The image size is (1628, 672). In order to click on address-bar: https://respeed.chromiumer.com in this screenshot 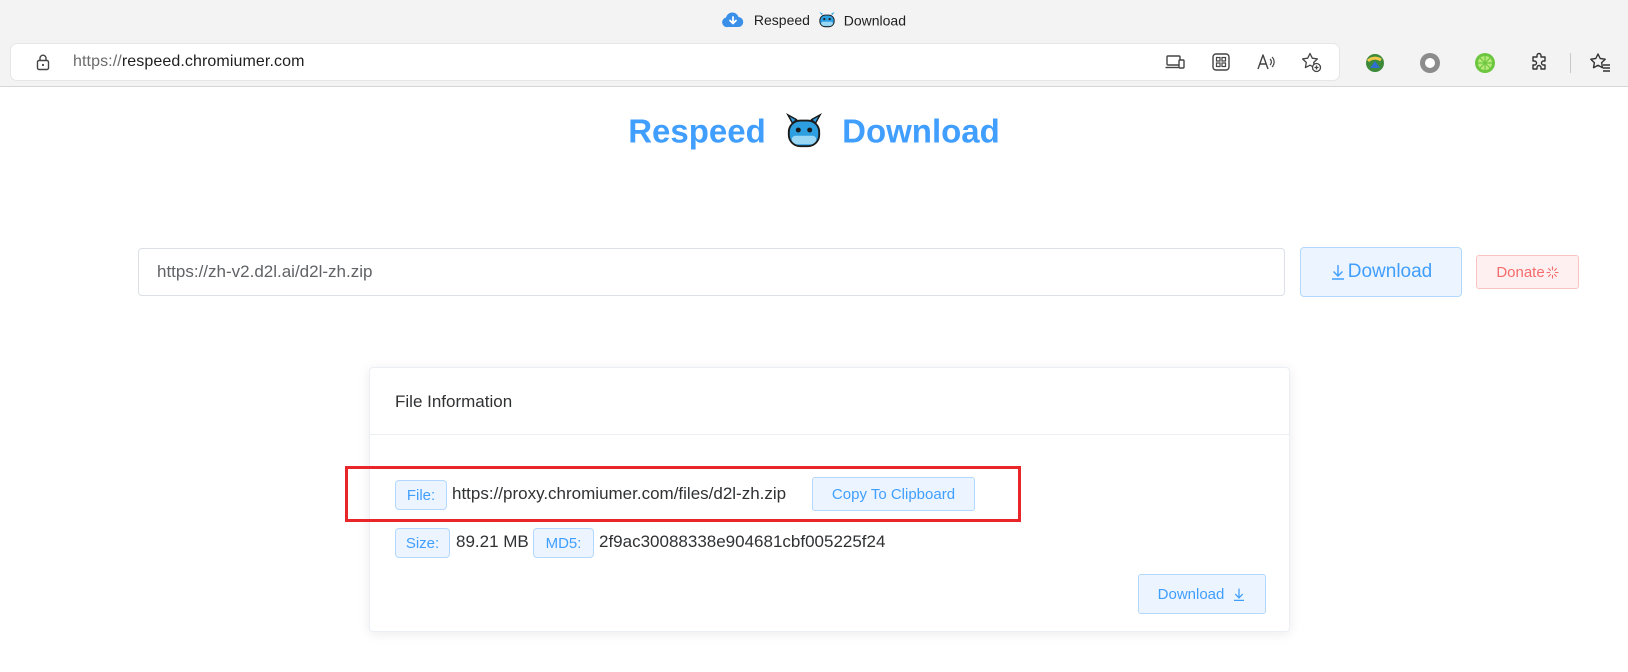, I will do `click(675, 62)`.